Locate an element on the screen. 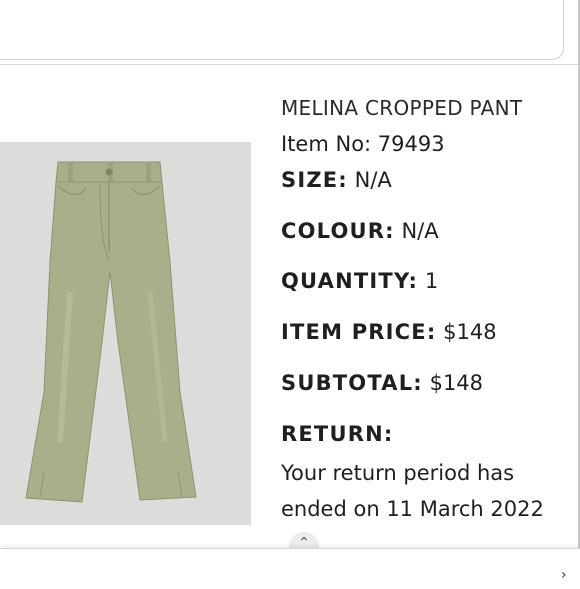  quantity-row: QUANTITY: 1 is located at coordinates (359, 281).